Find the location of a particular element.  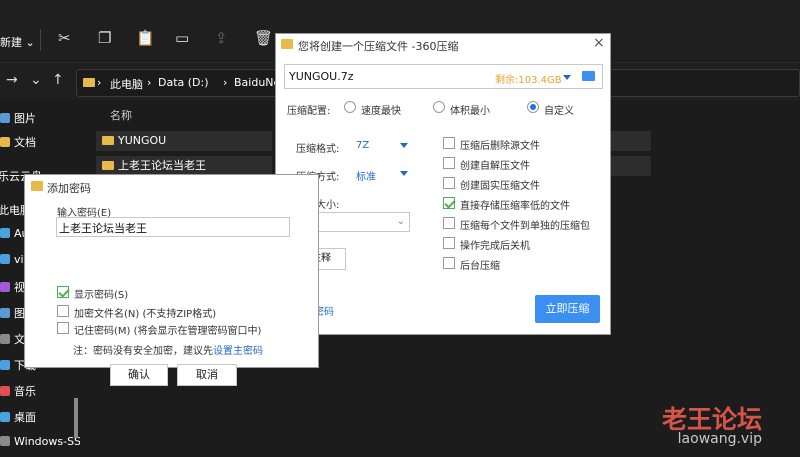

download-icon is located at coordinates (5, 365).